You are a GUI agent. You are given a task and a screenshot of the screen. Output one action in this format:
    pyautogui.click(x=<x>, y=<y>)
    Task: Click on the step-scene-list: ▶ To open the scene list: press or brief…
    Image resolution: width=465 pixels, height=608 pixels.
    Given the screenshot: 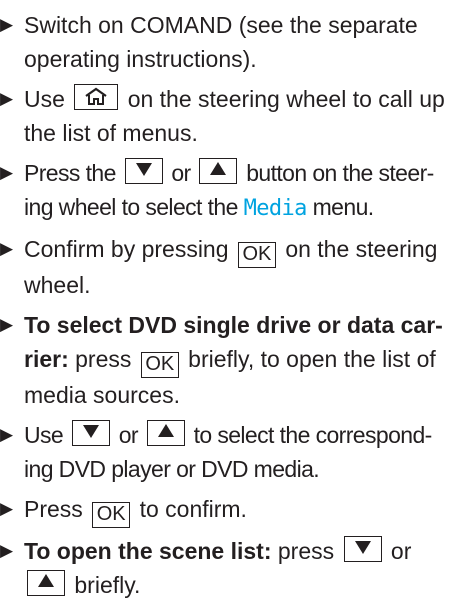 What is the action you would take?
    pyautogui.click(x=232, y=568)
    